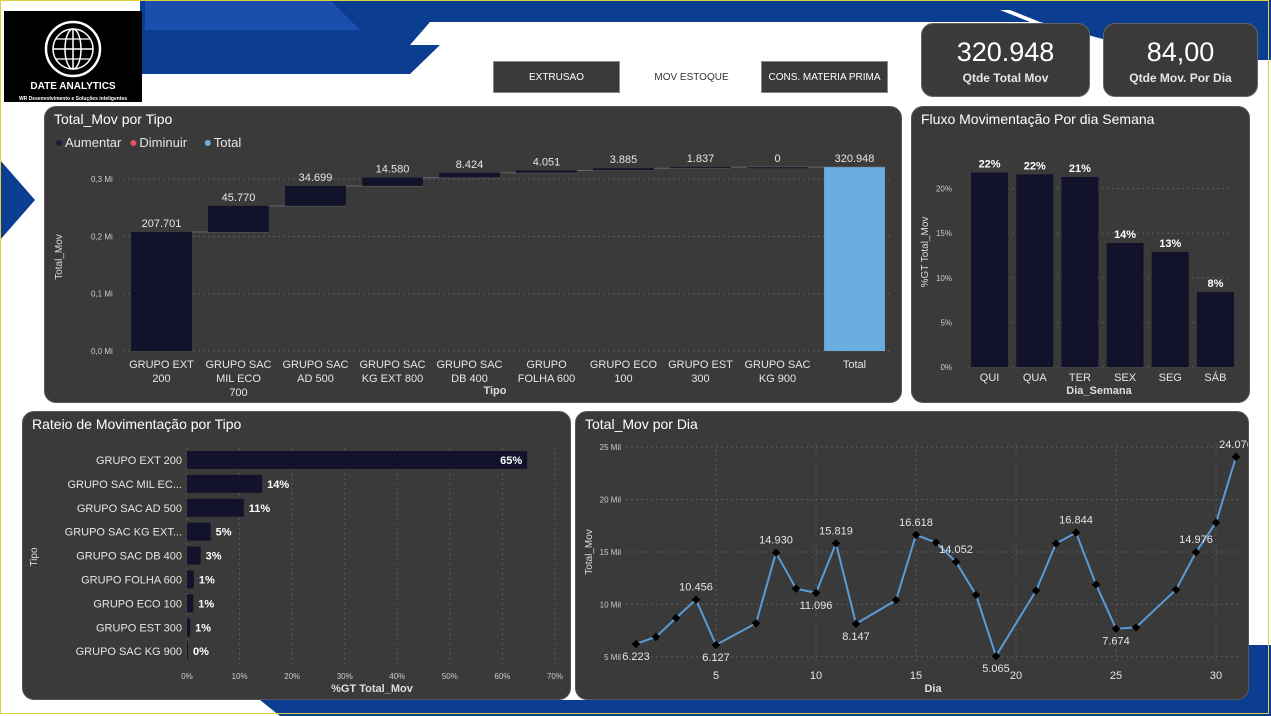 The height and width of the screenshot is (716, 1271). What do you see at coordinates (494, 391) in the screenshot?
I see `x-axis-title: Tipo` at bounding box center [494, 391].